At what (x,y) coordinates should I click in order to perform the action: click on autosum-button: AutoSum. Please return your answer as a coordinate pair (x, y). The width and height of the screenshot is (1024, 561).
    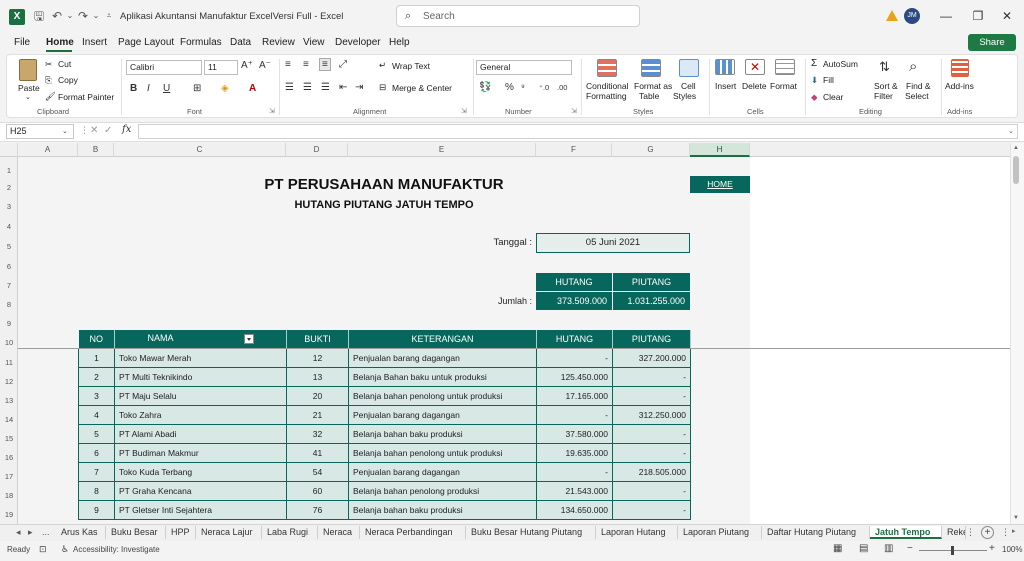
    Looking at the image, I should click on (840, 64).